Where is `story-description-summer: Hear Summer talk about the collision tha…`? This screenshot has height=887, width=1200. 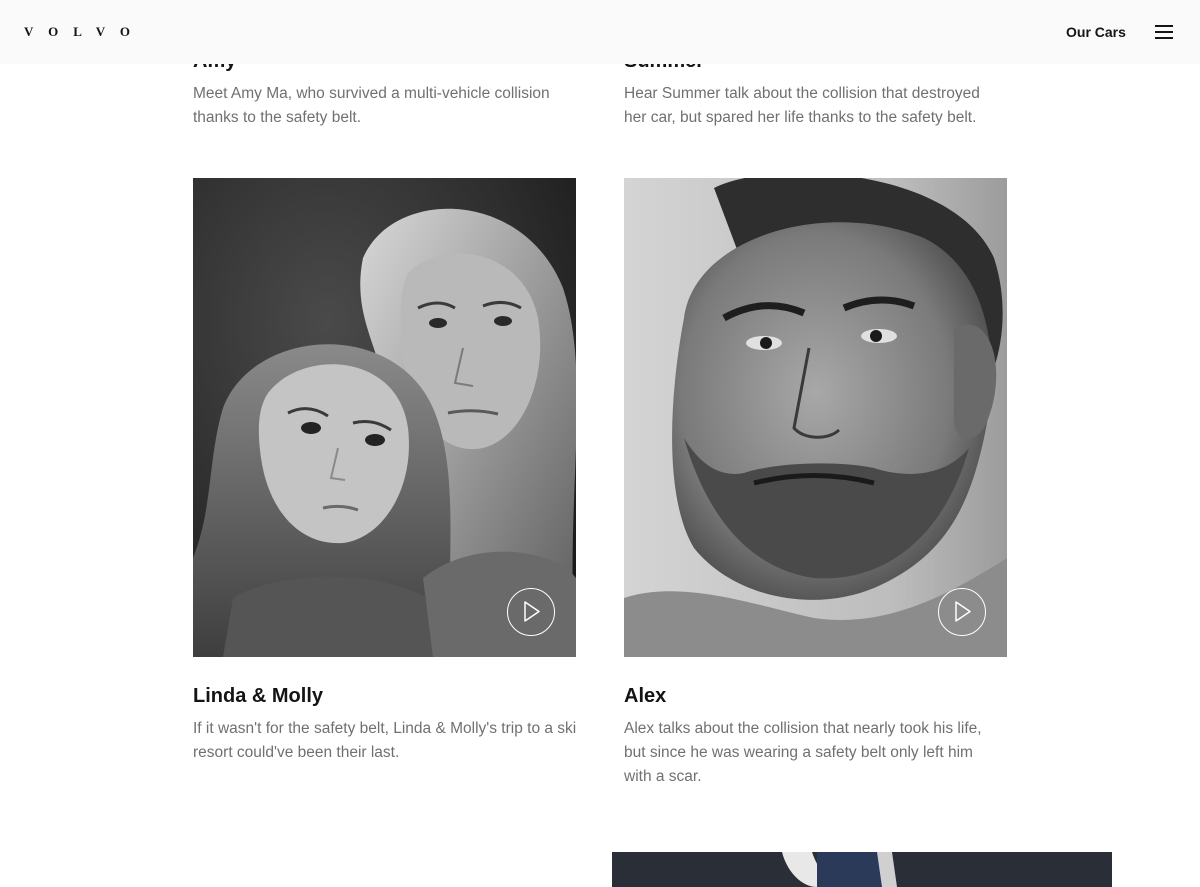
story-description-summer: Hear Summer talk about the collision tha… is located at coordinates (802, 105).